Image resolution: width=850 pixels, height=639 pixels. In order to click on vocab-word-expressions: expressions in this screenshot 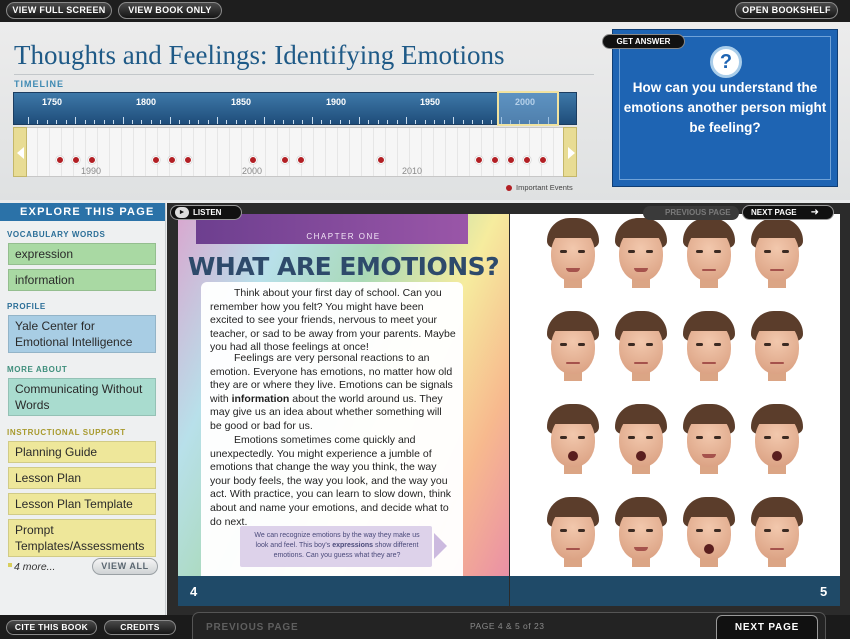, I will do `click(352, 545)`.